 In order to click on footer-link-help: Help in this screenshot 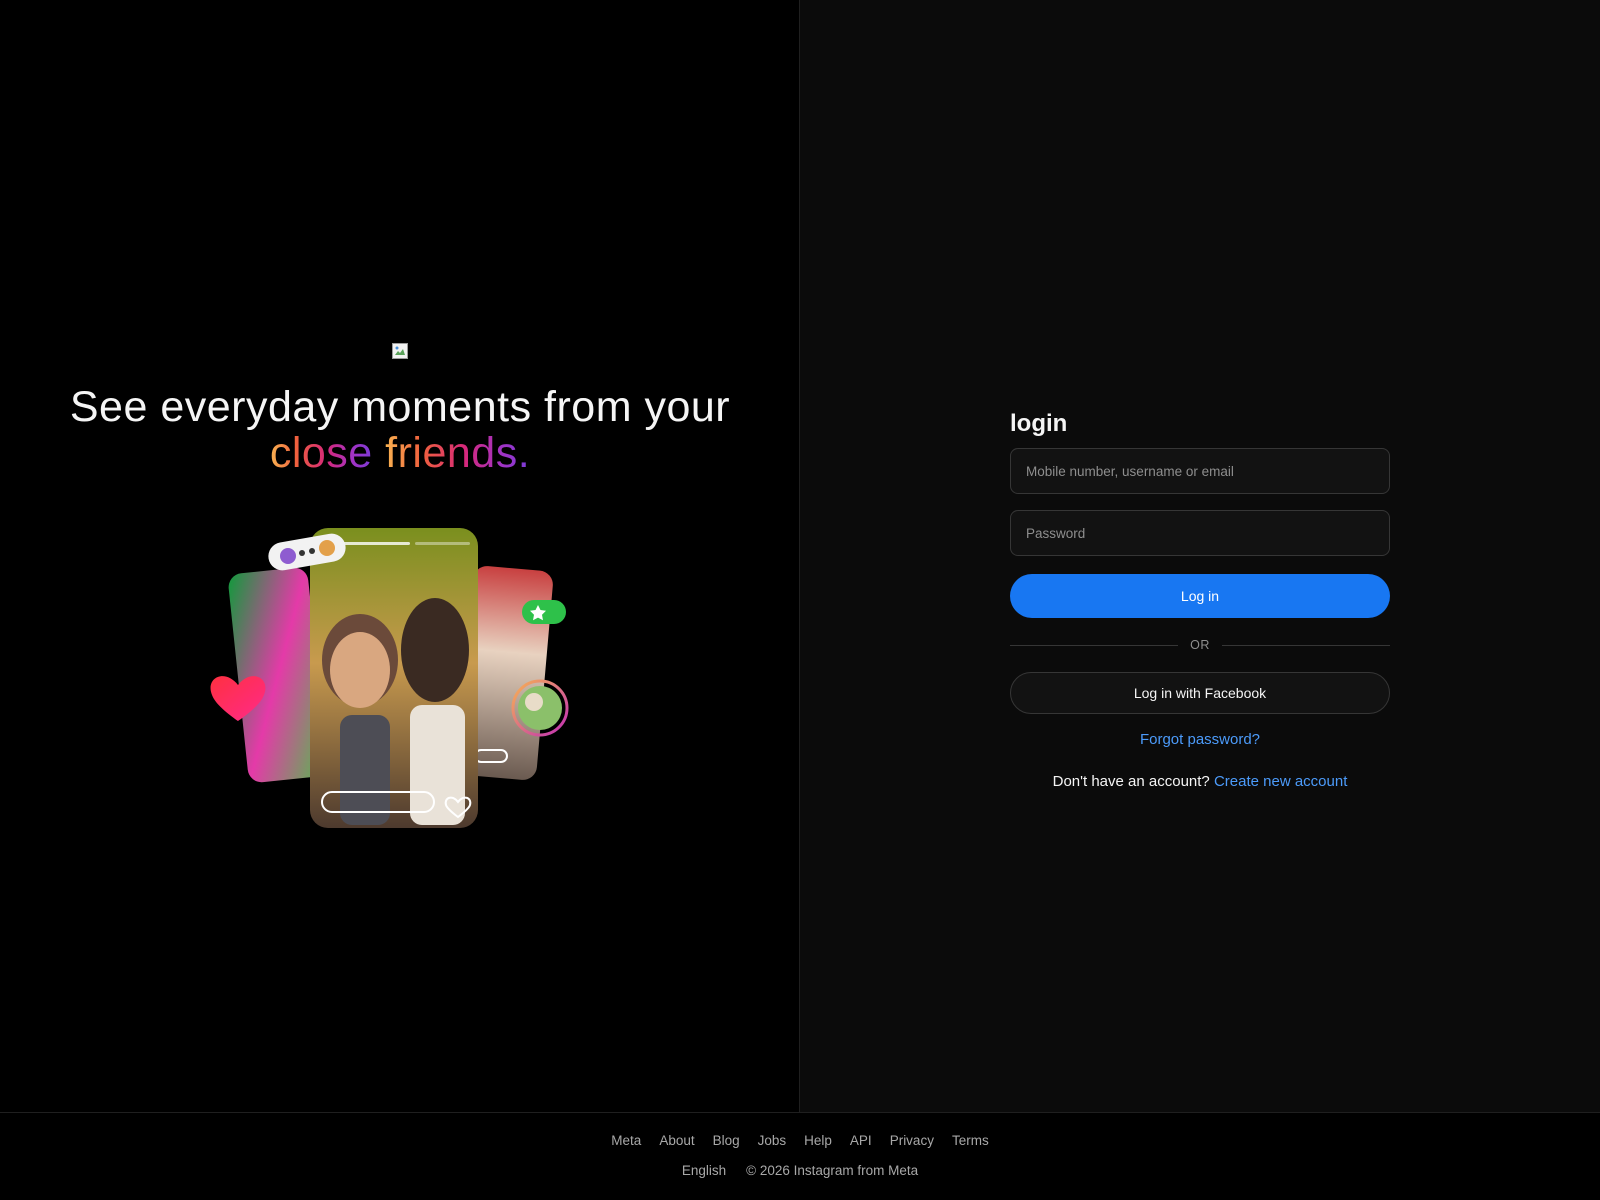, I will do `click(818, 1140)`.